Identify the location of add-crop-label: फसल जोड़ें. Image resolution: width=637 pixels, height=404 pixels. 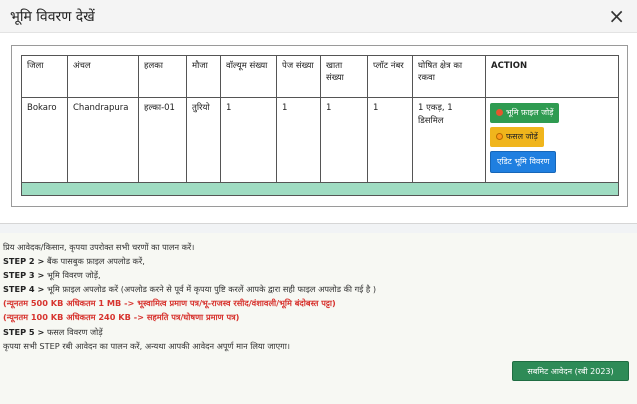
(522, 136).